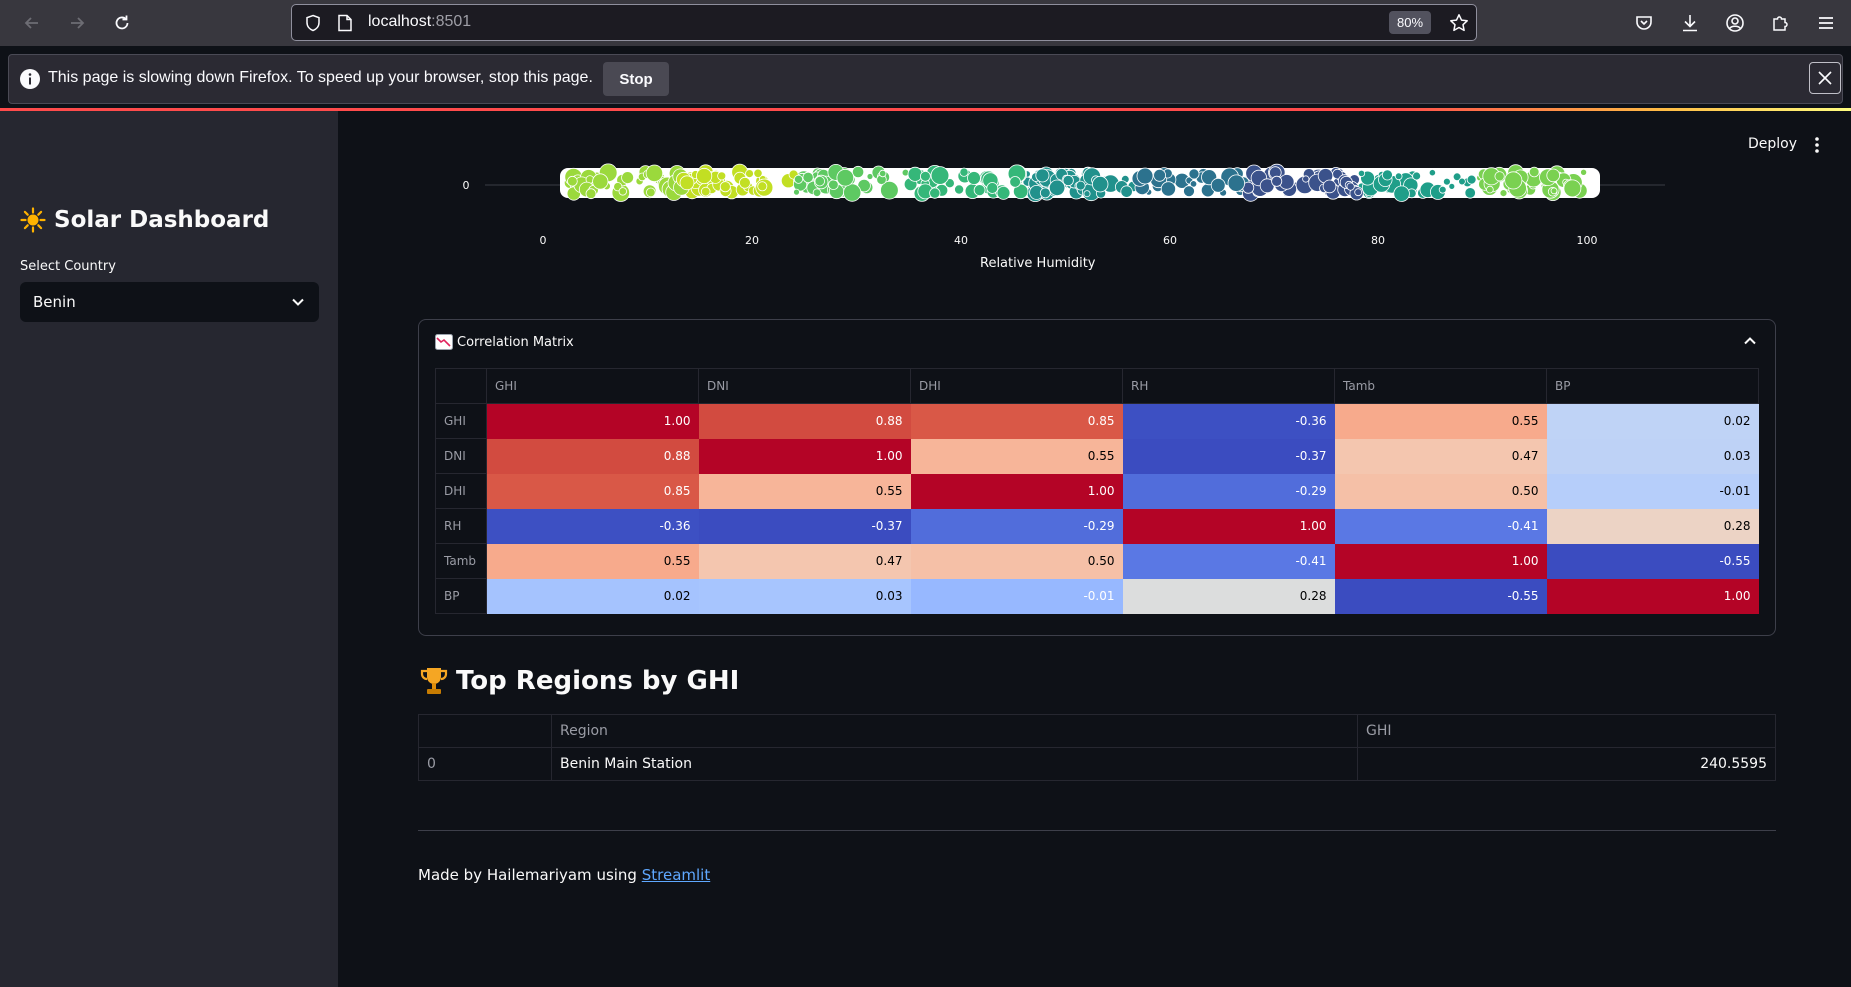 The height and width of the screenshot is (987, 1851). Describe the element at coordinates (954, 764) in the screenshot. I see `region-cell: Benin Main Station` at that location.